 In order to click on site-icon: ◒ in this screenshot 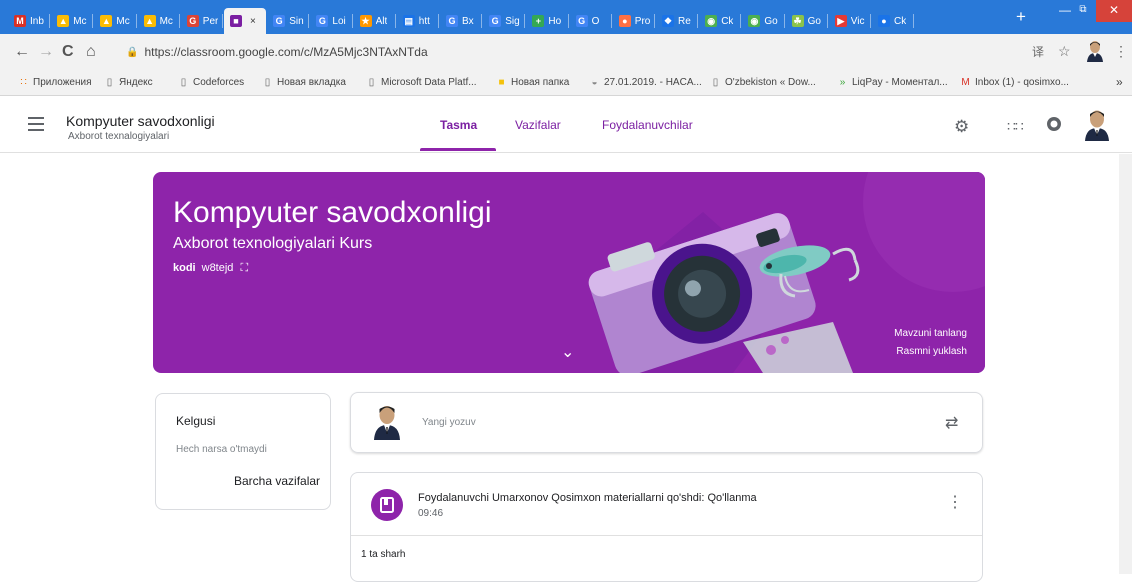, I will do `click(594, 82)`.